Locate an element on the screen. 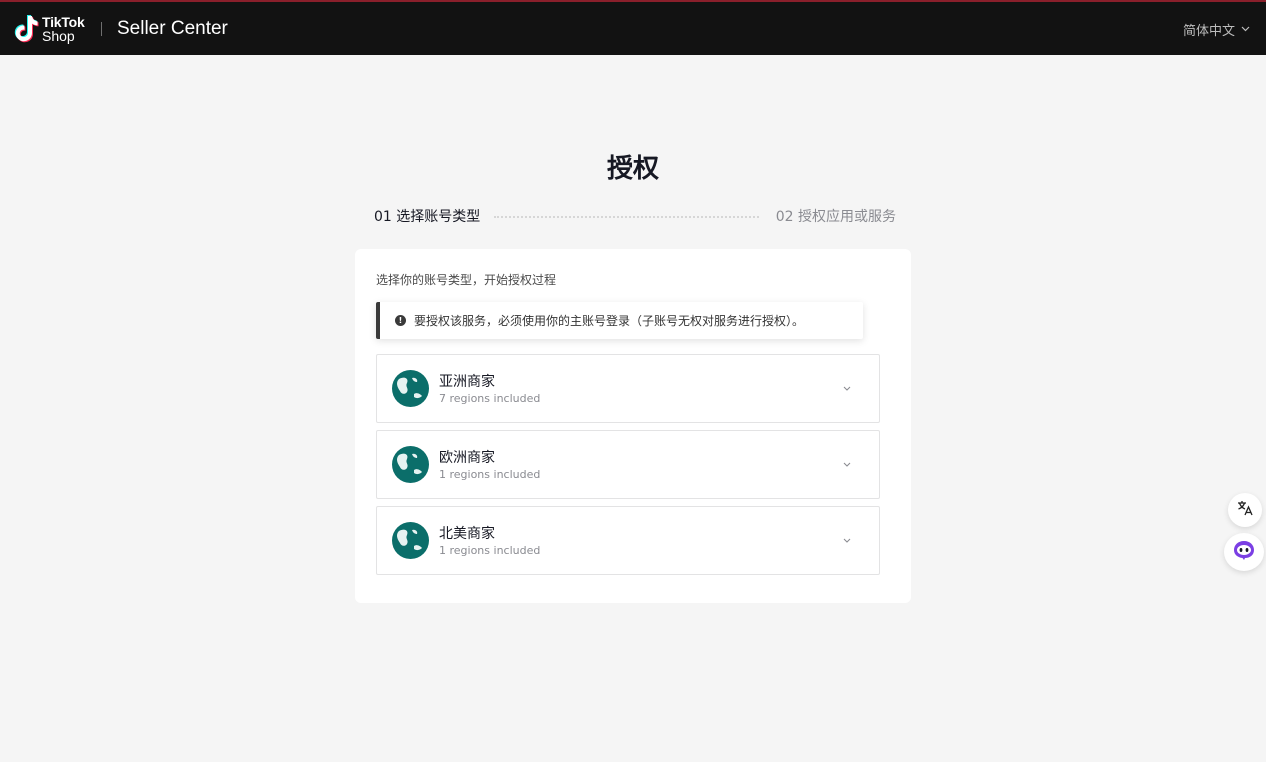 This screenshot has width=1266, height=762. notice-text: 要授权该服务，必须使用你的主账号登录（子账号无权对服务进行授权）。 is located at coordinates (609, 321).